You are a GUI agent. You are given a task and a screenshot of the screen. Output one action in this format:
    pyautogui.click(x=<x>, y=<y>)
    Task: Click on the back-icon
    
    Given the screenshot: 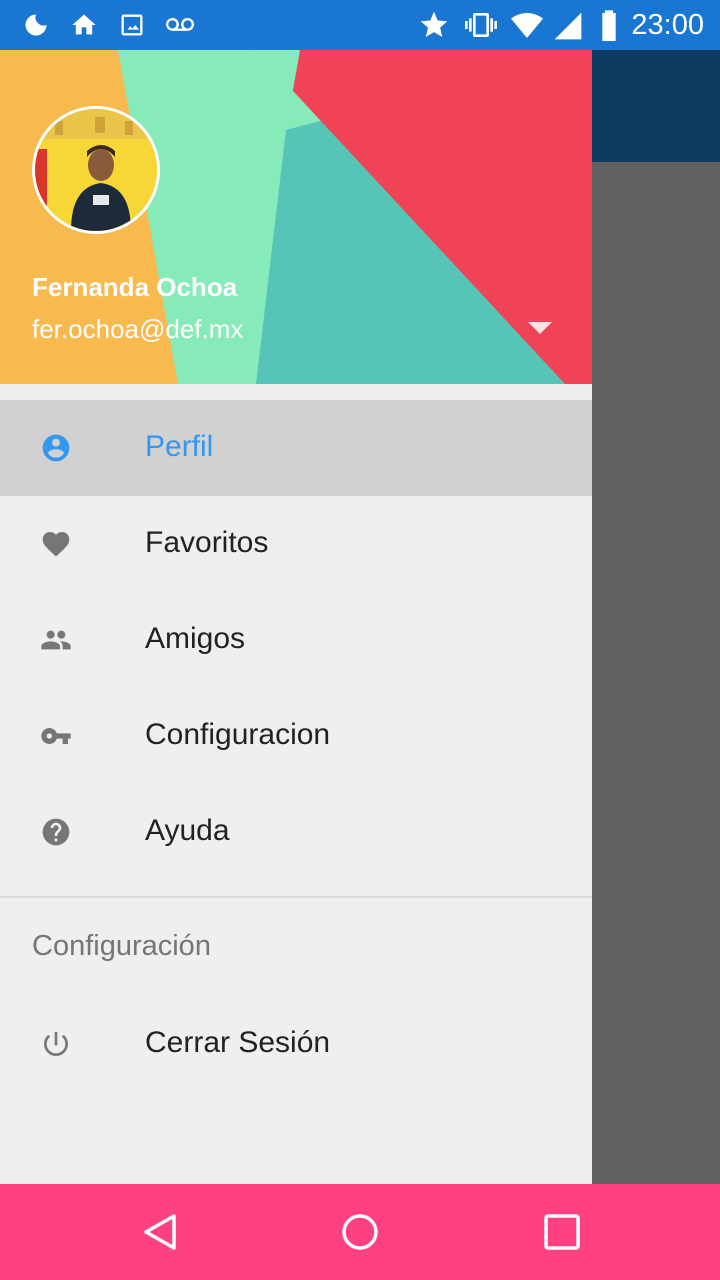 What is the action you would take?
    pyautogui.click(x=160, y=1232)
    